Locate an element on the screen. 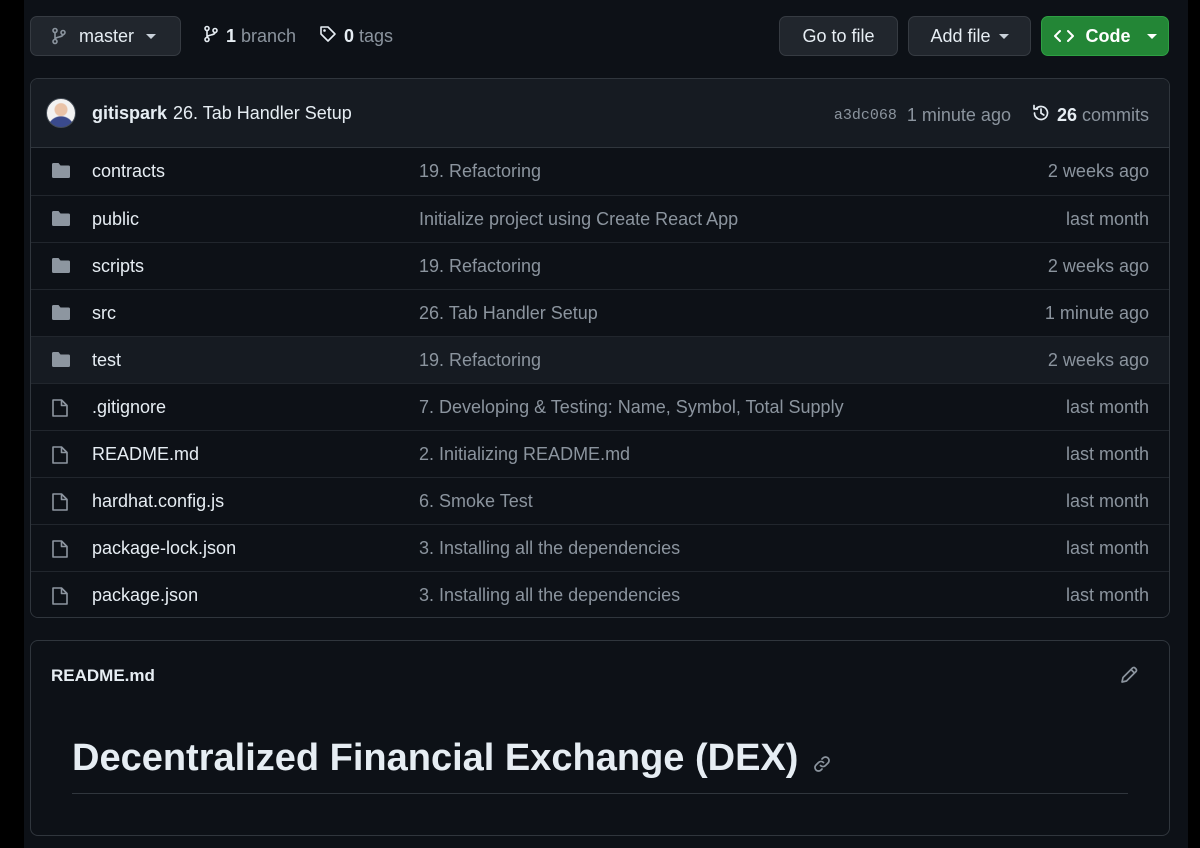 Image resolution: width=1200 pixels, height=848 pixels. branches-link: 1 branch is located at coordinates (249, 36).